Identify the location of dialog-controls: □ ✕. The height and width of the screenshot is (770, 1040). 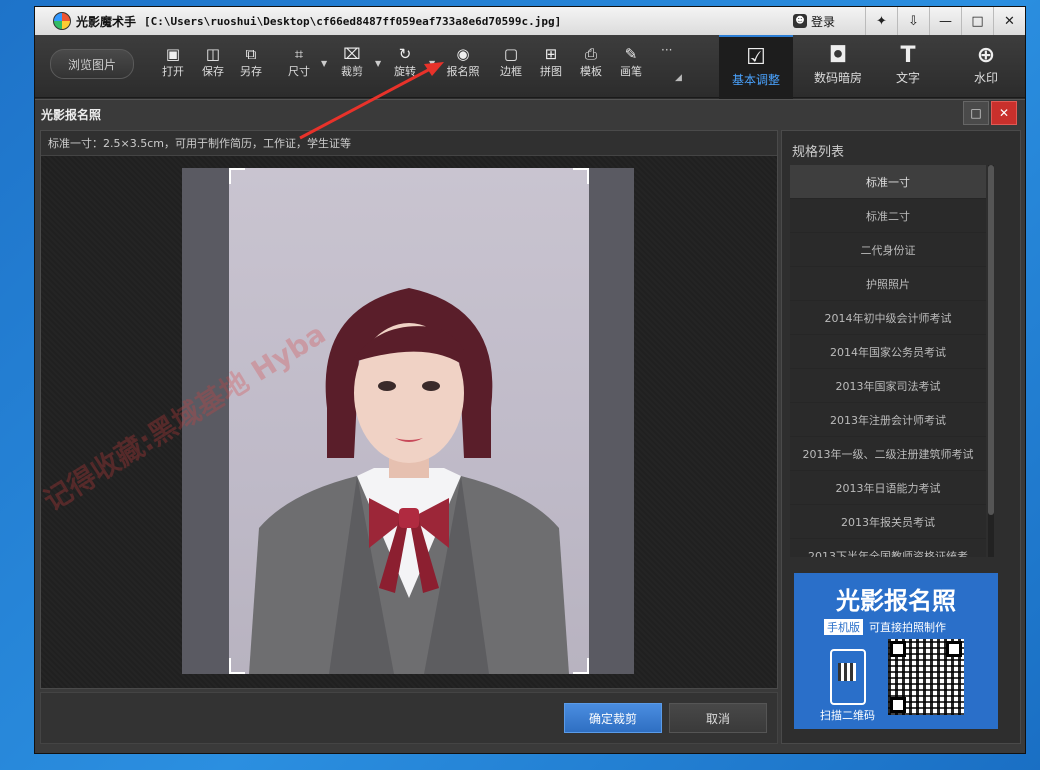
(990, 113).